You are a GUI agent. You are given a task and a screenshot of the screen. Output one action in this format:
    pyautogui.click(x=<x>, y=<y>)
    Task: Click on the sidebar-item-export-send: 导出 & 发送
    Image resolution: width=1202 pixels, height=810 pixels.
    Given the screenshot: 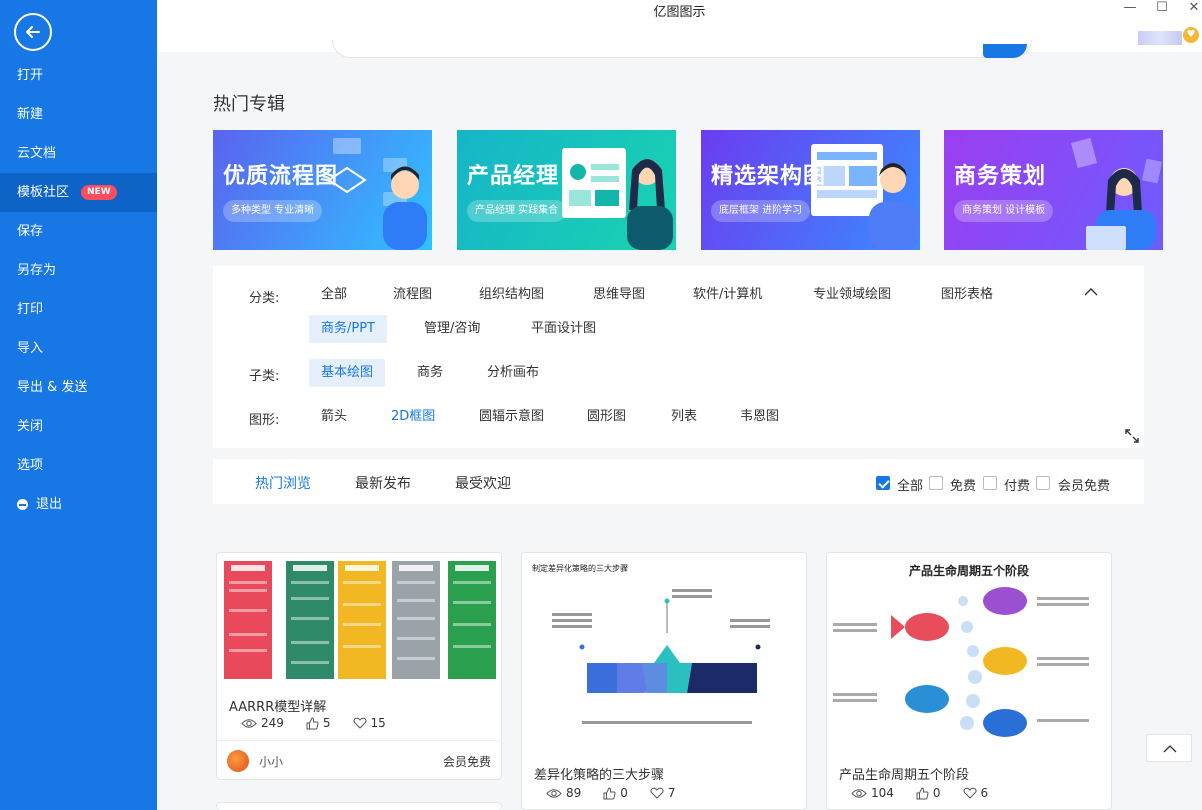 What is the action you would take?
    pyautogui.click(x=78, y=387)
    